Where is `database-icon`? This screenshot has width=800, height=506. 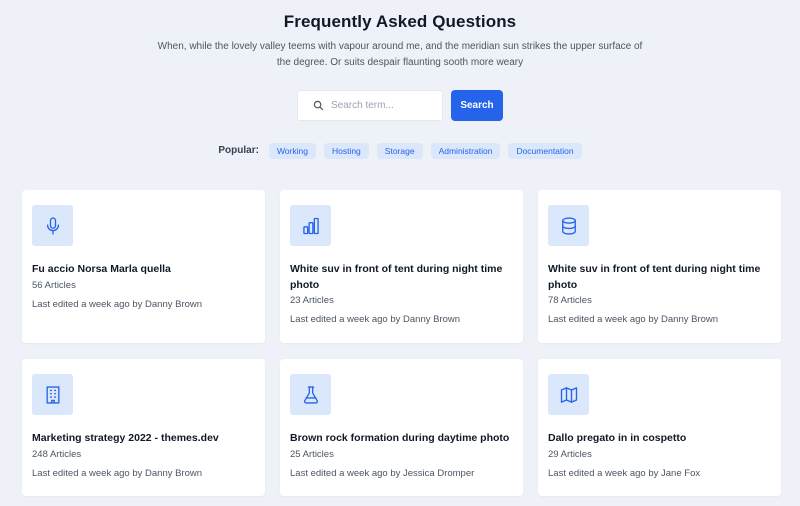 database-icon is located at coordinates (568, 225).